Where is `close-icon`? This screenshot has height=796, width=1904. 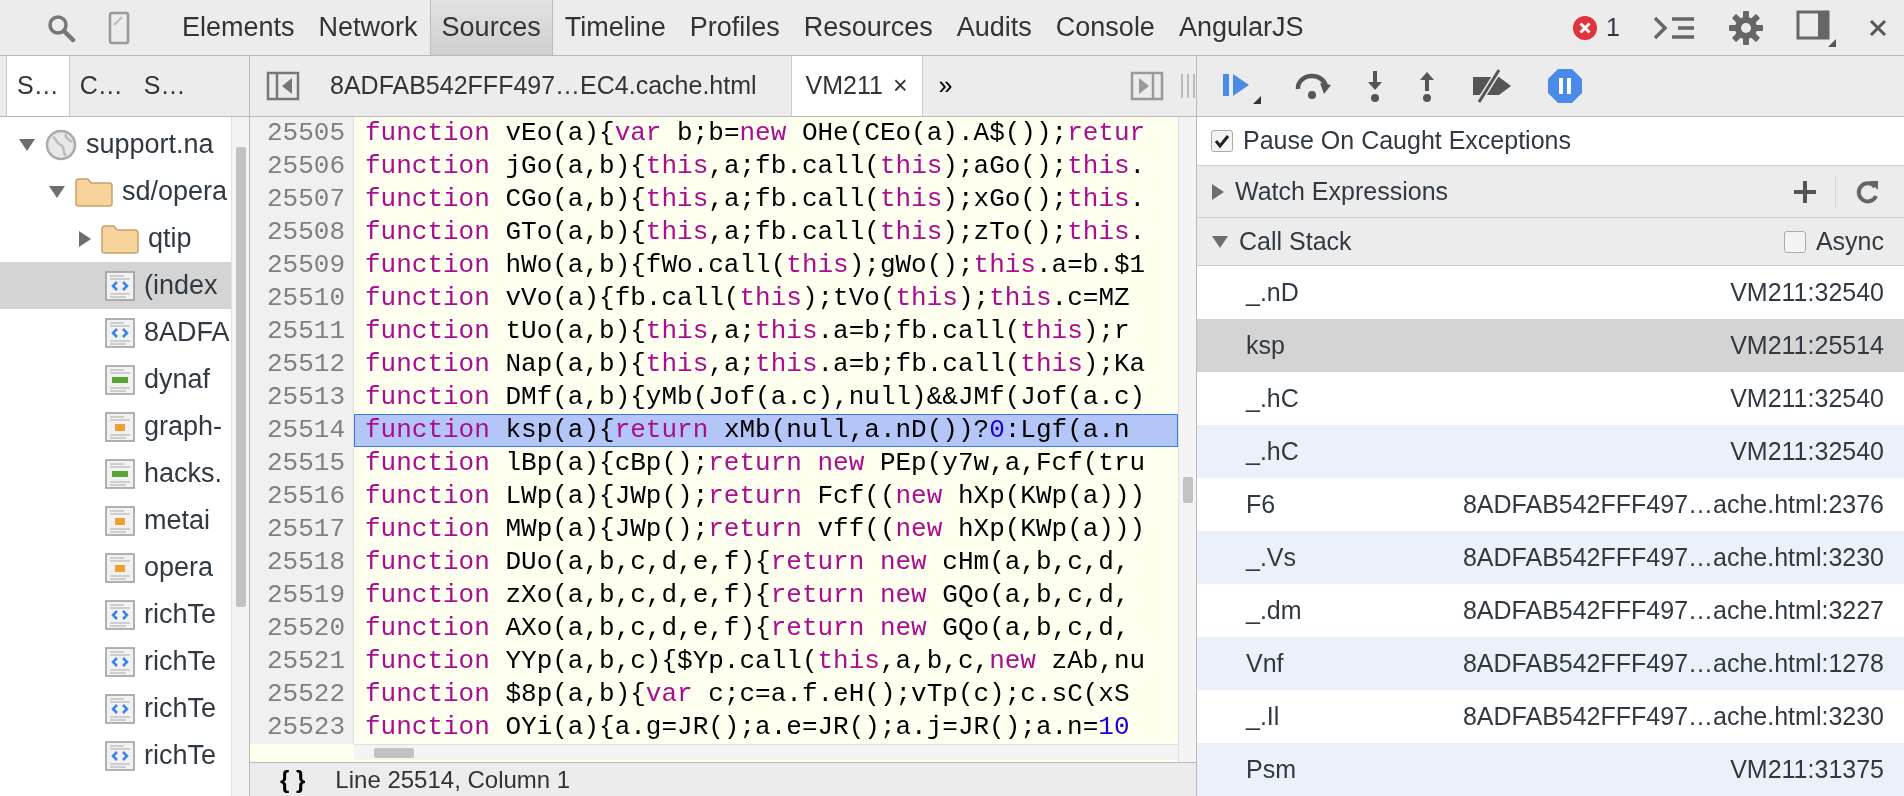 close-icon is located at coordinates (1878, 27).